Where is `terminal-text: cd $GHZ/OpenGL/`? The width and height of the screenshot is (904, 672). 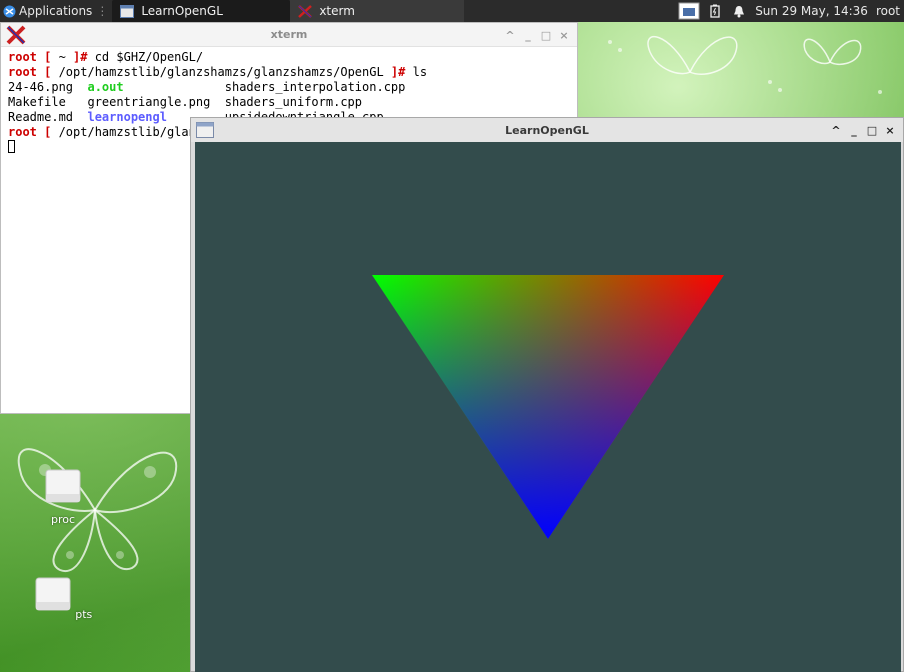 terminal-text: cd $GHZ/OpenGL/ is located at coordinates (145, 57).